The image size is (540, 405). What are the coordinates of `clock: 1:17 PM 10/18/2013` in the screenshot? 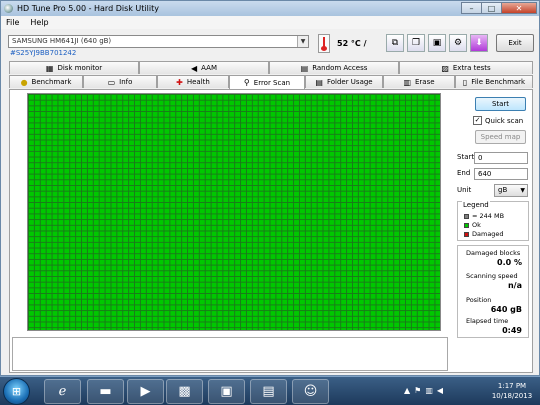 It's located at (512, 391).